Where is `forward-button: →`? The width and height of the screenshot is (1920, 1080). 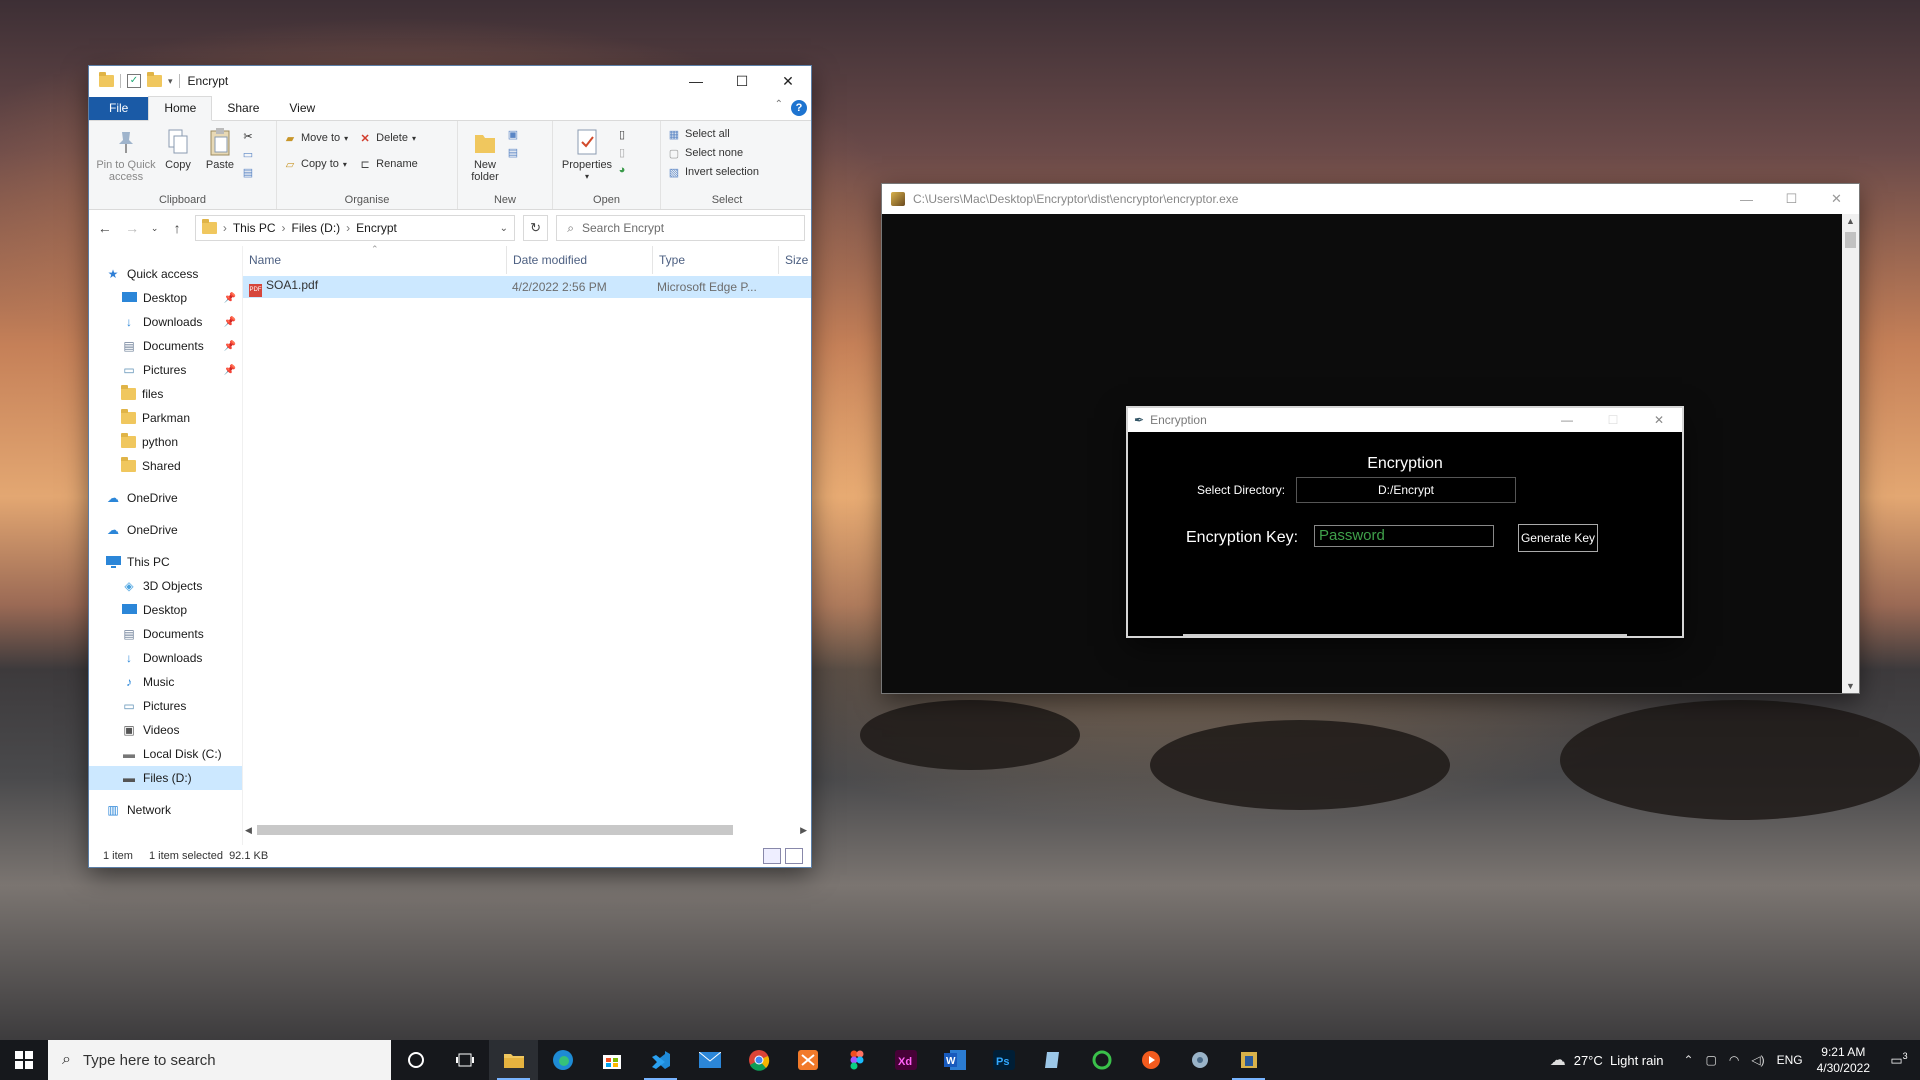 forward-button: → is located at coordinates (131, 228).